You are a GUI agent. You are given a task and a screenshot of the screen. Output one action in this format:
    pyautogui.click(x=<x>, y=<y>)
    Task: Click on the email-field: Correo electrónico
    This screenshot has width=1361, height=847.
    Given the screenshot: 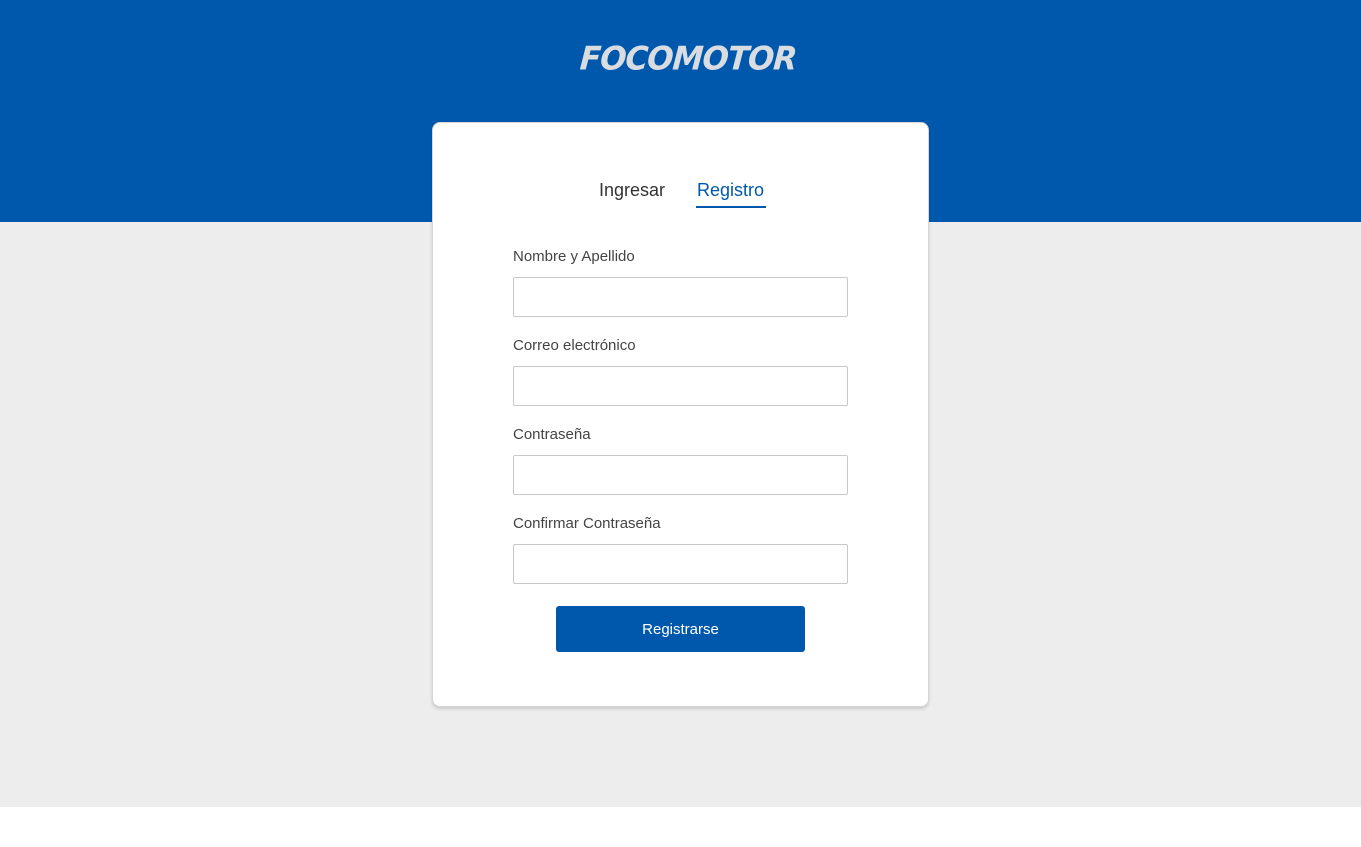 What is the action you would take?
    pyautogui.click(x=681, y=371)
    